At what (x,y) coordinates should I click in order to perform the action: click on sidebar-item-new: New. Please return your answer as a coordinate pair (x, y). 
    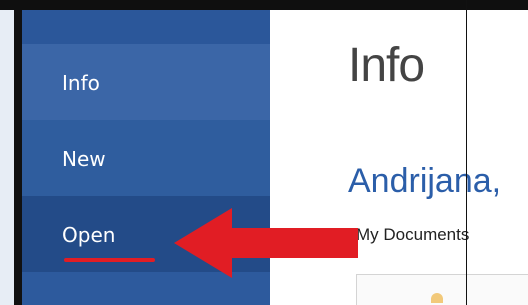
    Looking at the image, I should click on (146, 158).